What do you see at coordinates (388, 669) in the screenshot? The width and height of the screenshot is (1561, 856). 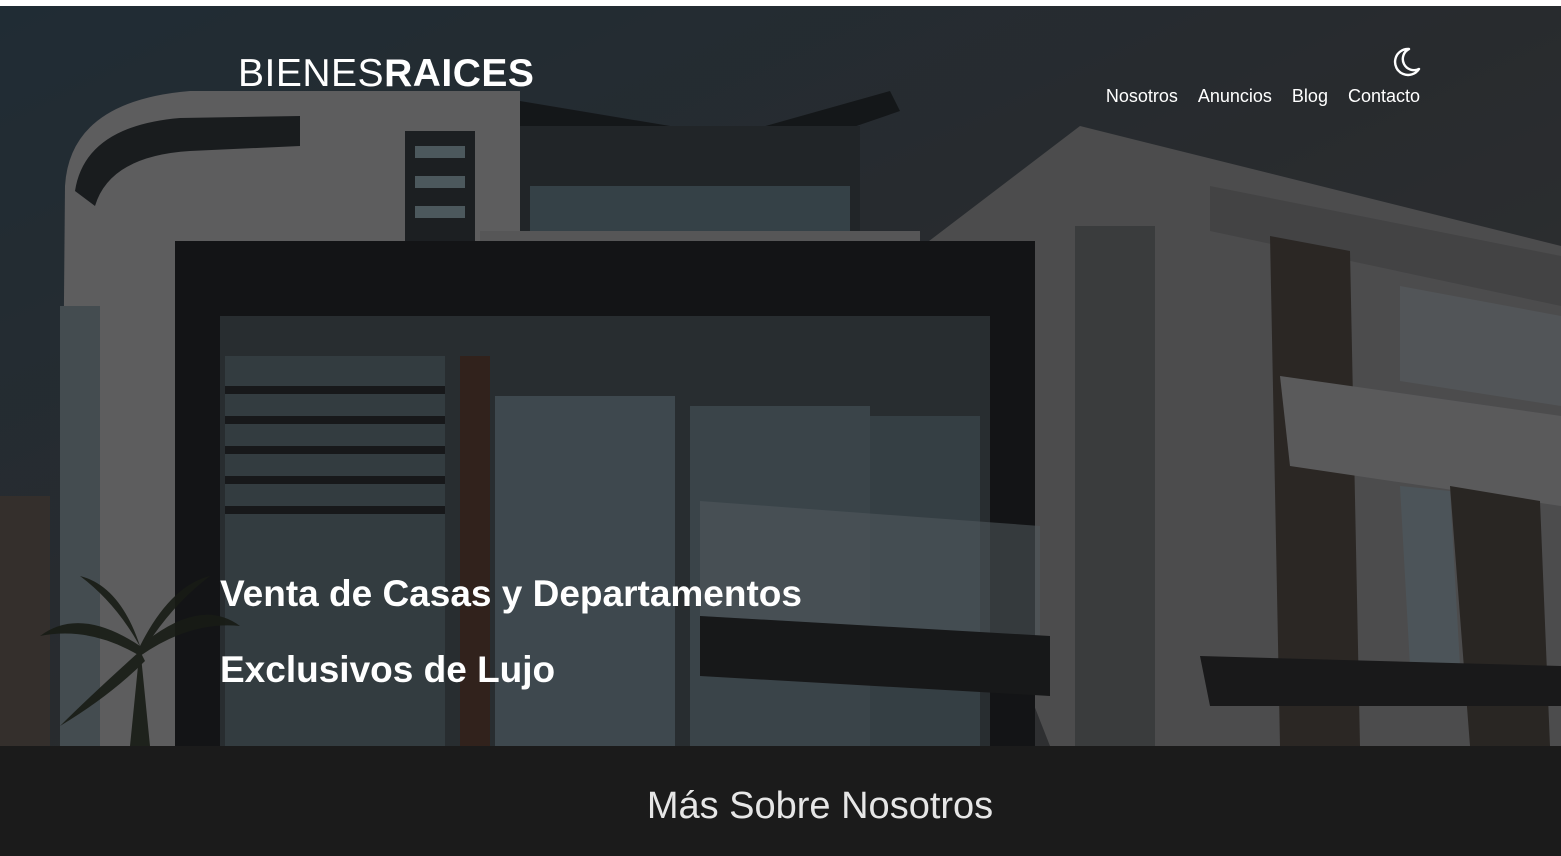 I see `hero-heading-line-2: Exclusivos de Lujo` at bounding box center [388, 669].